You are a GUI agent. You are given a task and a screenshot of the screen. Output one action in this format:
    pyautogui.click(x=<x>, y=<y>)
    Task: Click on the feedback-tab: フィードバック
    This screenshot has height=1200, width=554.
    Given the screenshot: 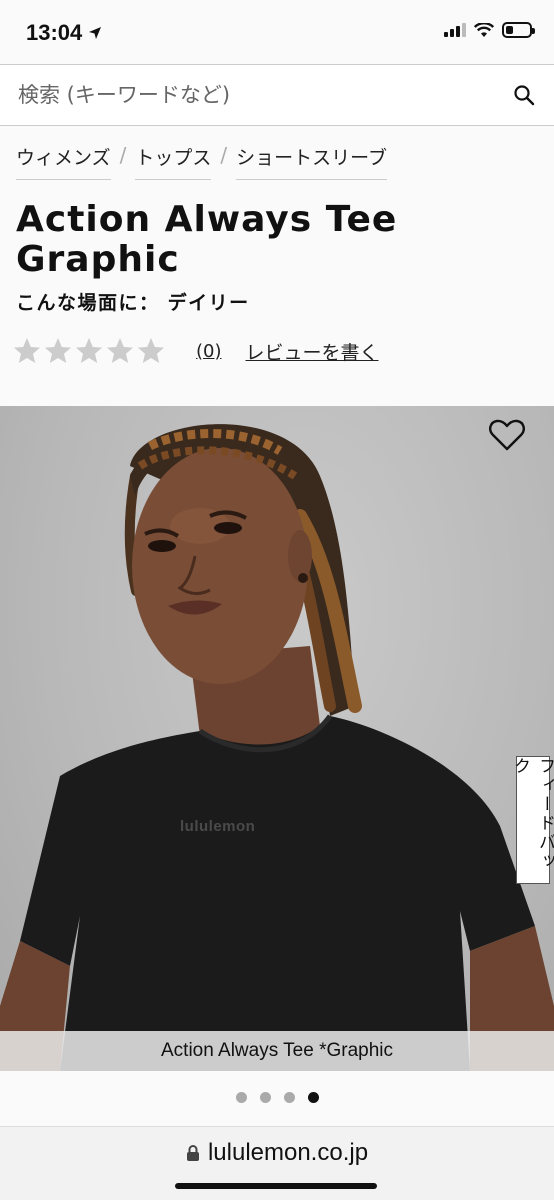 What is the action you would take?
    pyautogui.click(x=532, y=820)
    